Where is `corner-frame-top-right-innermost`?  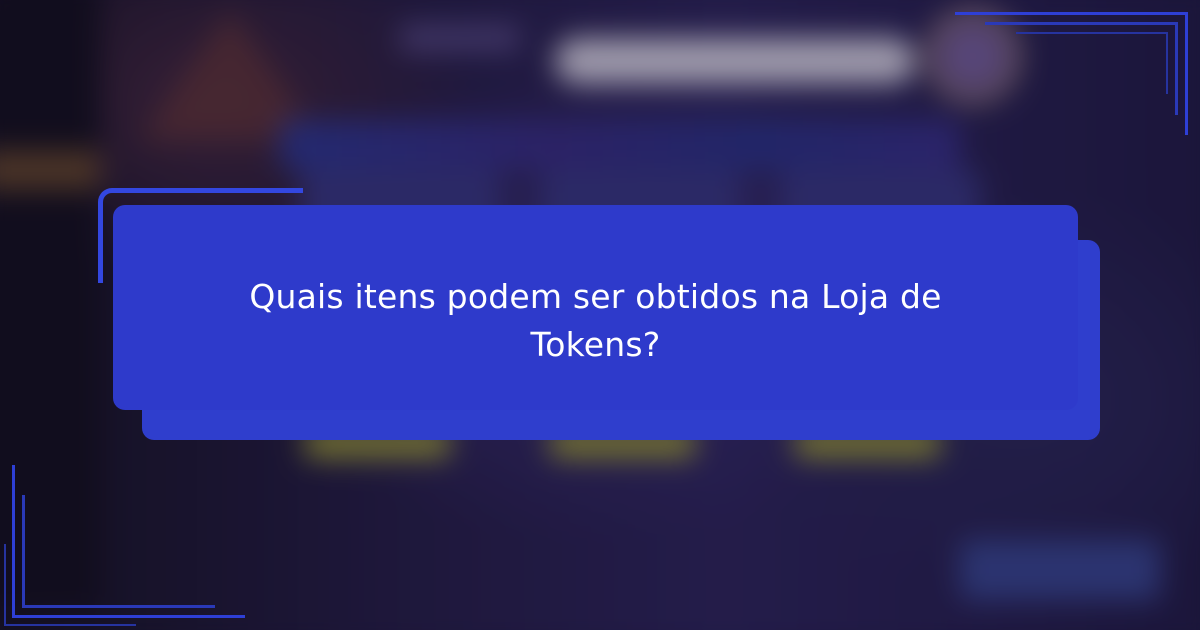 corner-frame-top-right-innermost is located at coordinates (1092, 63).